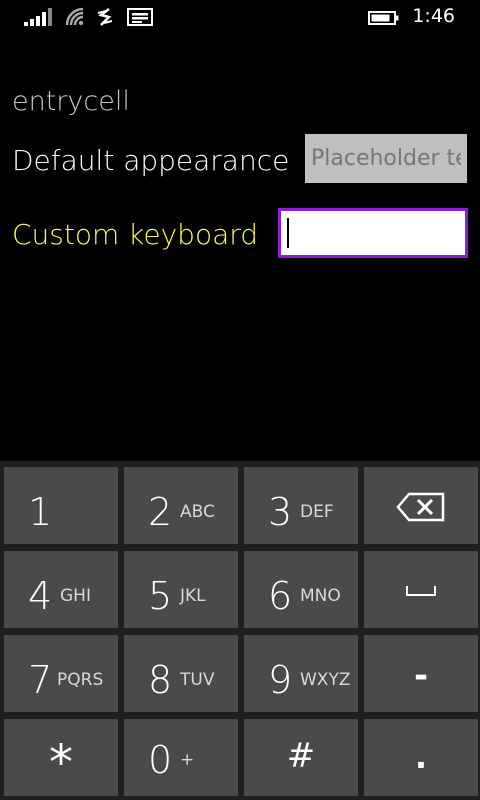 The image size is (480, 800). What do you see at coordinates (160, 680) in the screenshot?
I see `key-digit: 8` at bounding box center [160, 680].